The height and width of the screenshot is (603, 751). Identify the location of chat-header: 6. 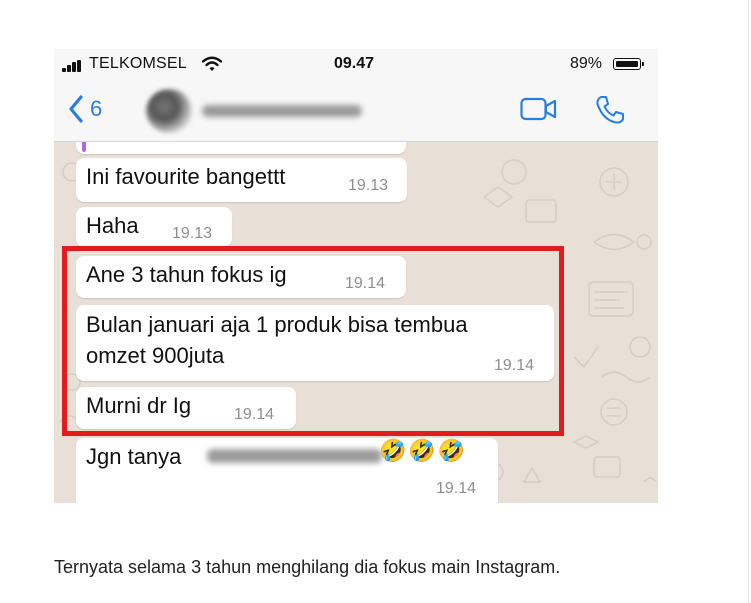
(356, 110).